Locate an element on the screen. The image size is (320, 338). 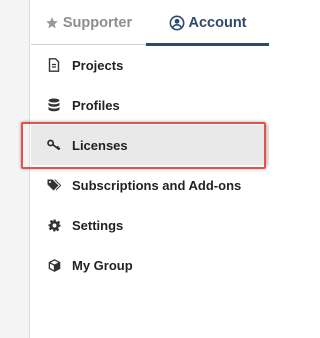
cube-icon is located at coordinates (54, 265).